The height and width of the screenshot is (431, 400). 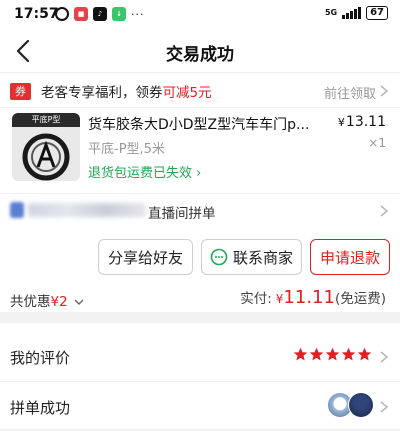 What do you see at coordinates (352, 13) in the screenshot?
I see `signal-icon` at bounding box center [352, 13].